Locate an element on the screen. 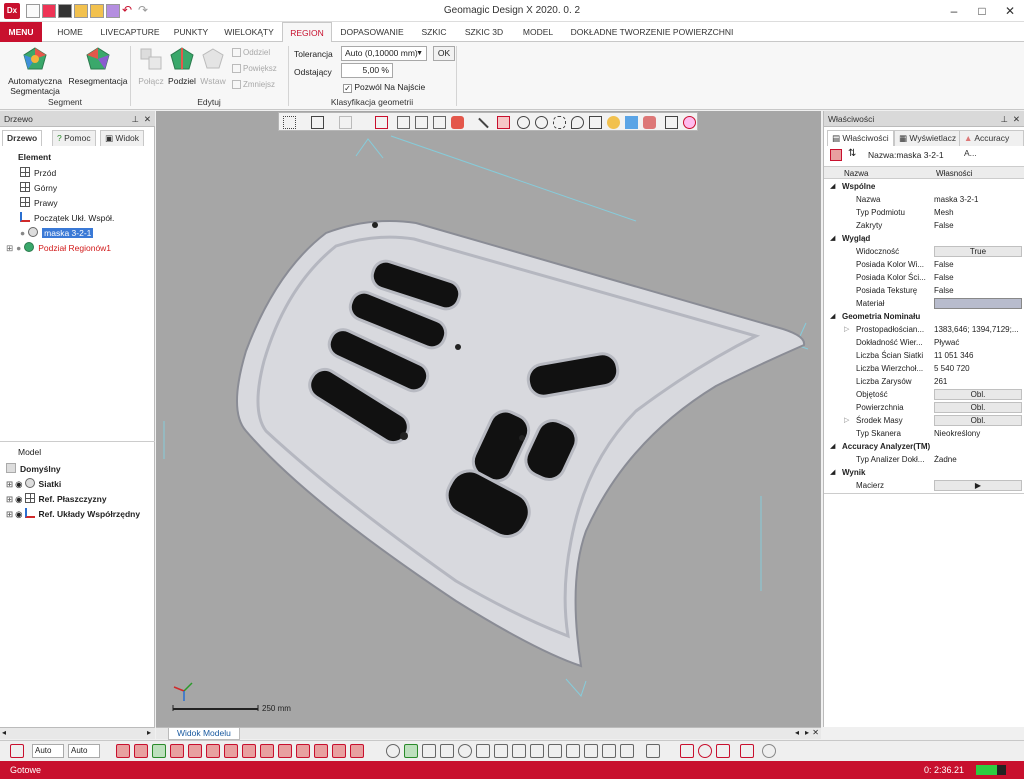 Image resolution: width=1024 pixels, height=779 pixels. prop-zakryty: Zakryty False is located at coordinates (924, 225).